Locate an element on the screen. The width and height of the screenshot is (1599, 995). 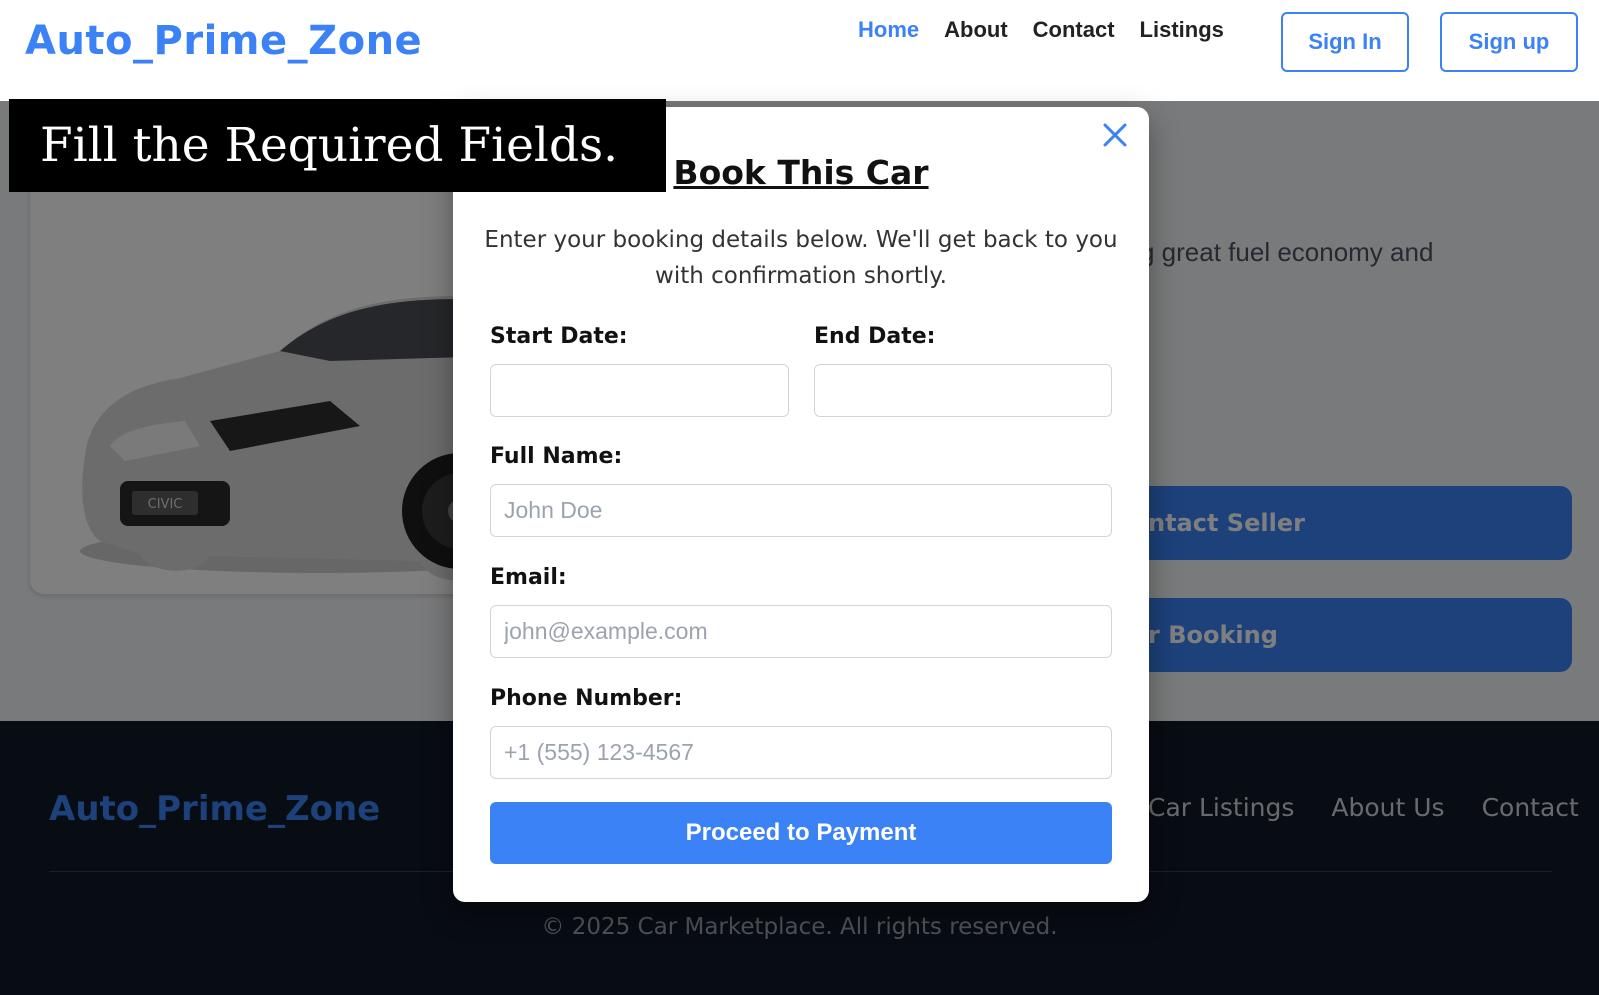
phone-input is located at coordinates (801, 752).